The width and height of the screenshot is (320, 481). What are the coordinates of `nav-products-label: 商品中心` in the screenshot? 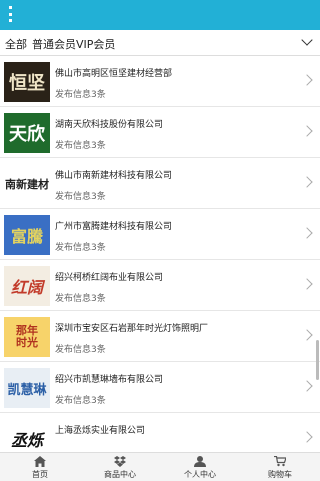 It's located at (120, 474).